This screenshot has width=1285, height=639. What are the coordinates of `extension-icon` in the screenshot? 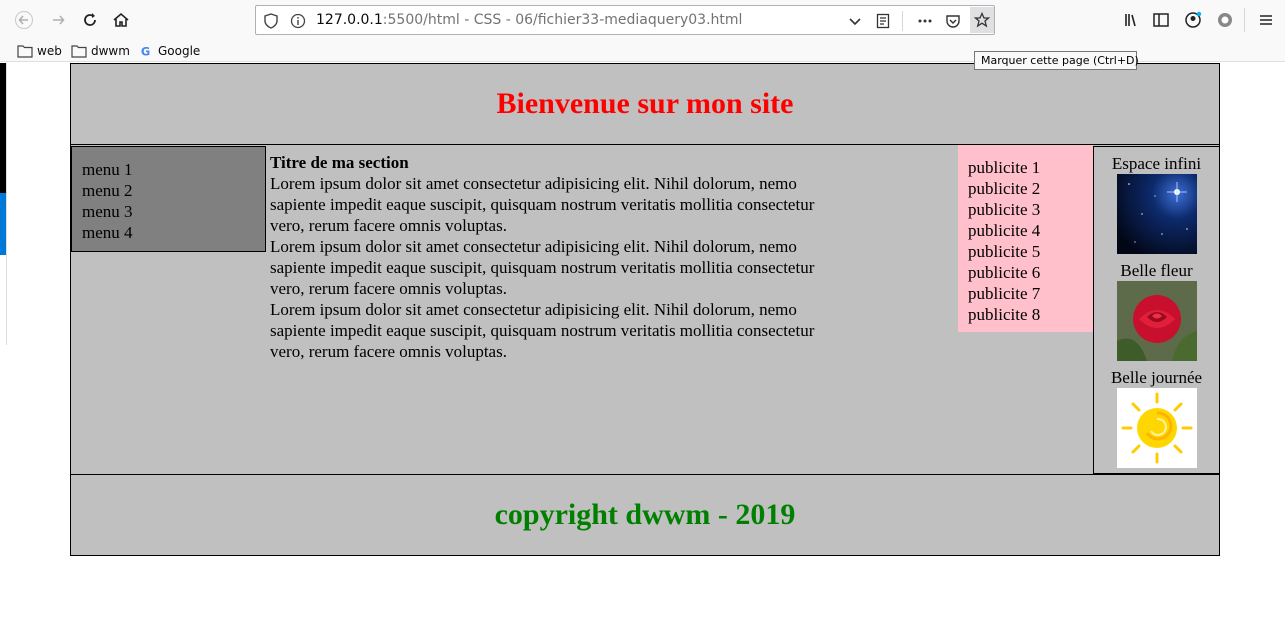 It's located at (1225, 20).